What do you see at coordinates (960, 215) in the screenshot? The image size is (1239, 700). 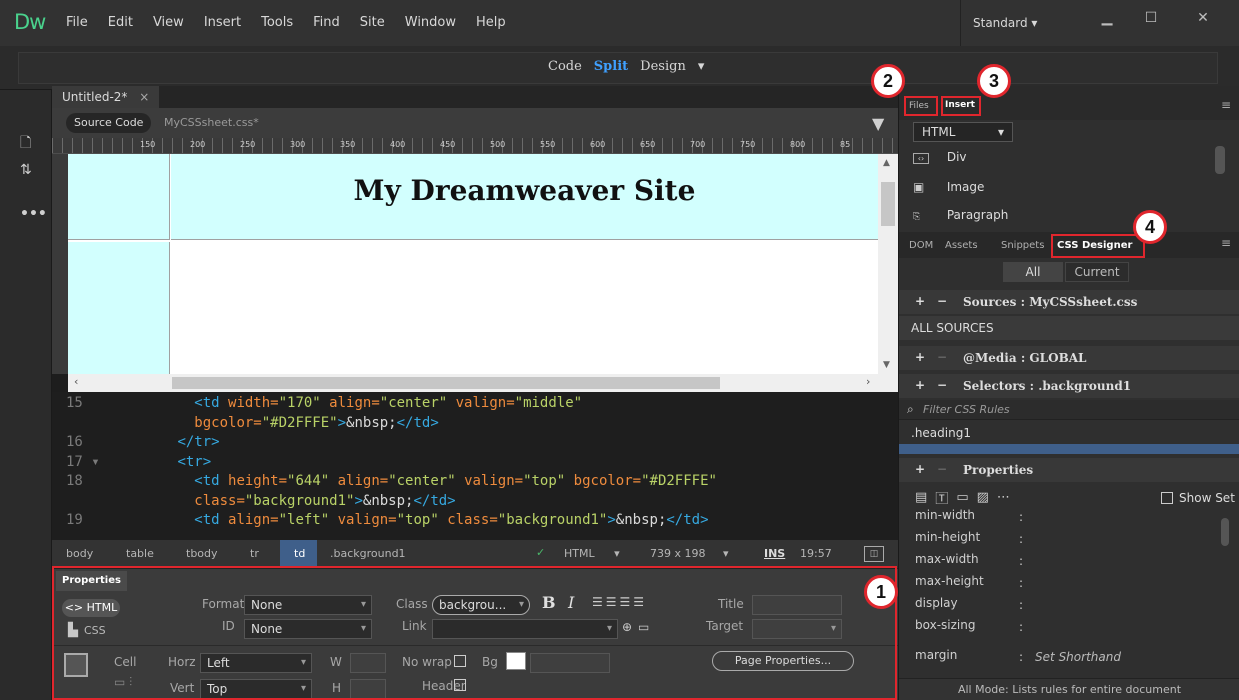 I see `insert-item-paragraph: ⎘ Paragraph` at bounding box center [960, 215].